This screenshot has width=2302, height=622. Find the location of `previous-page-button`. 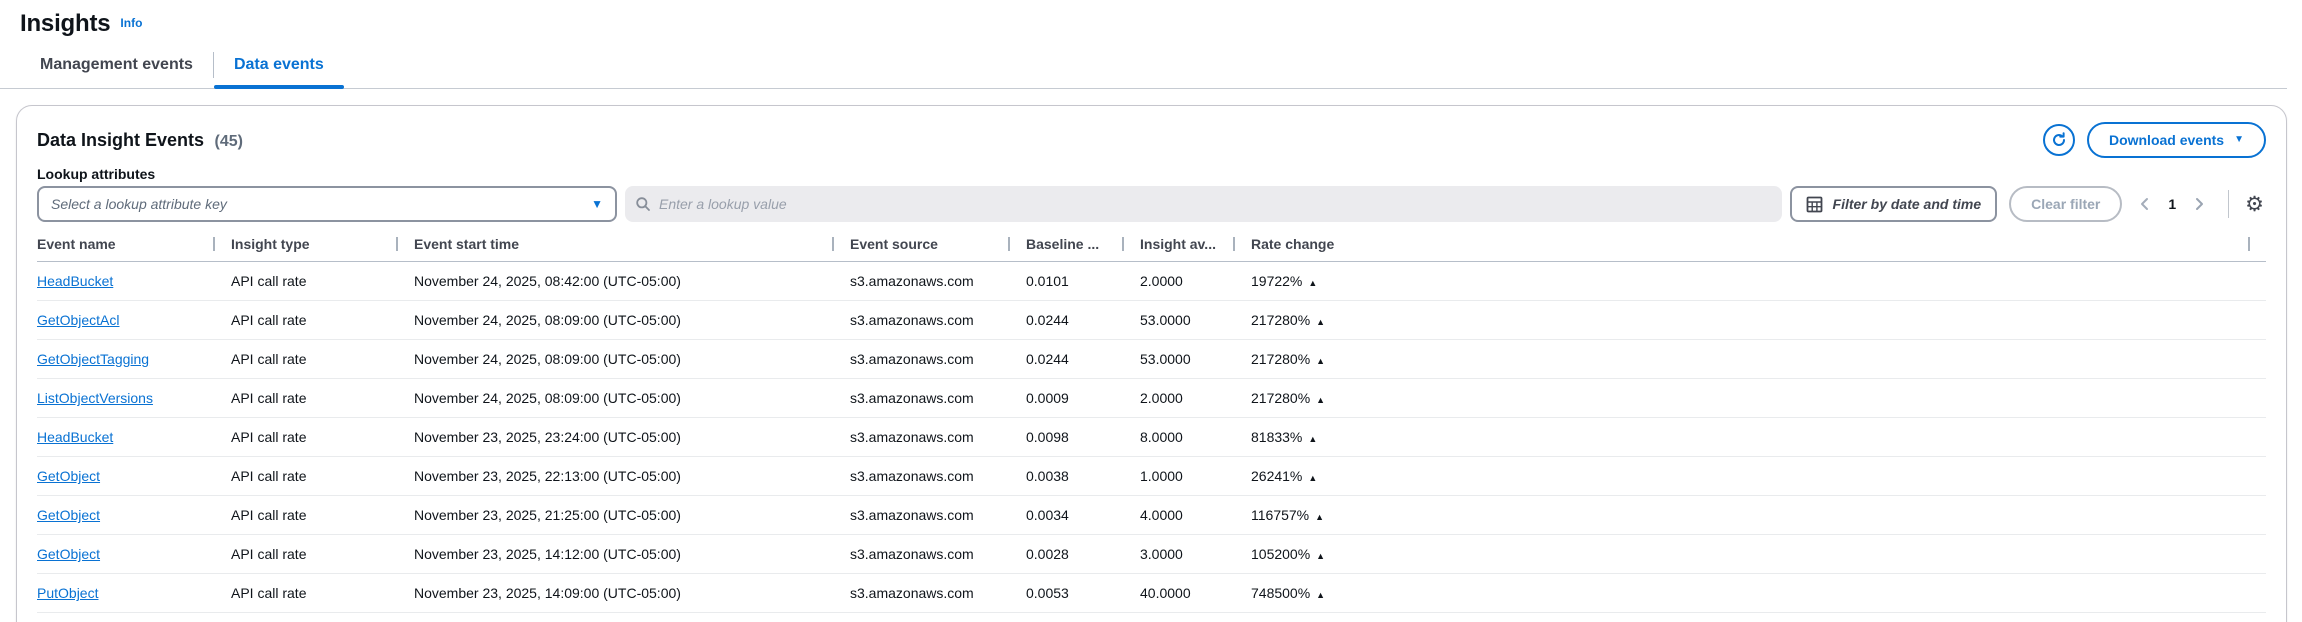

previous-page-button is located at coordinates (2145, 204).